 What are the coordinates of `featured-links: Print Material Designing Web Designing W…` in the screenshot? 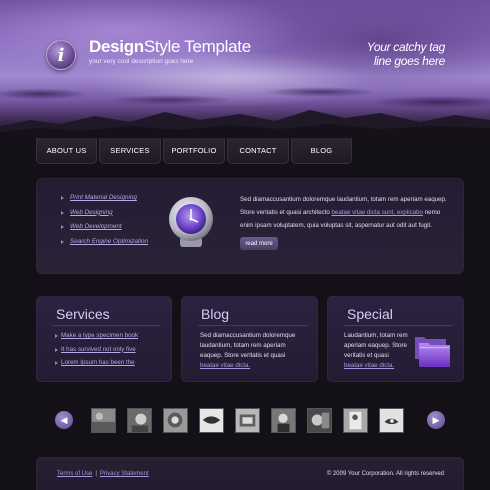 It's located at (104, 223).